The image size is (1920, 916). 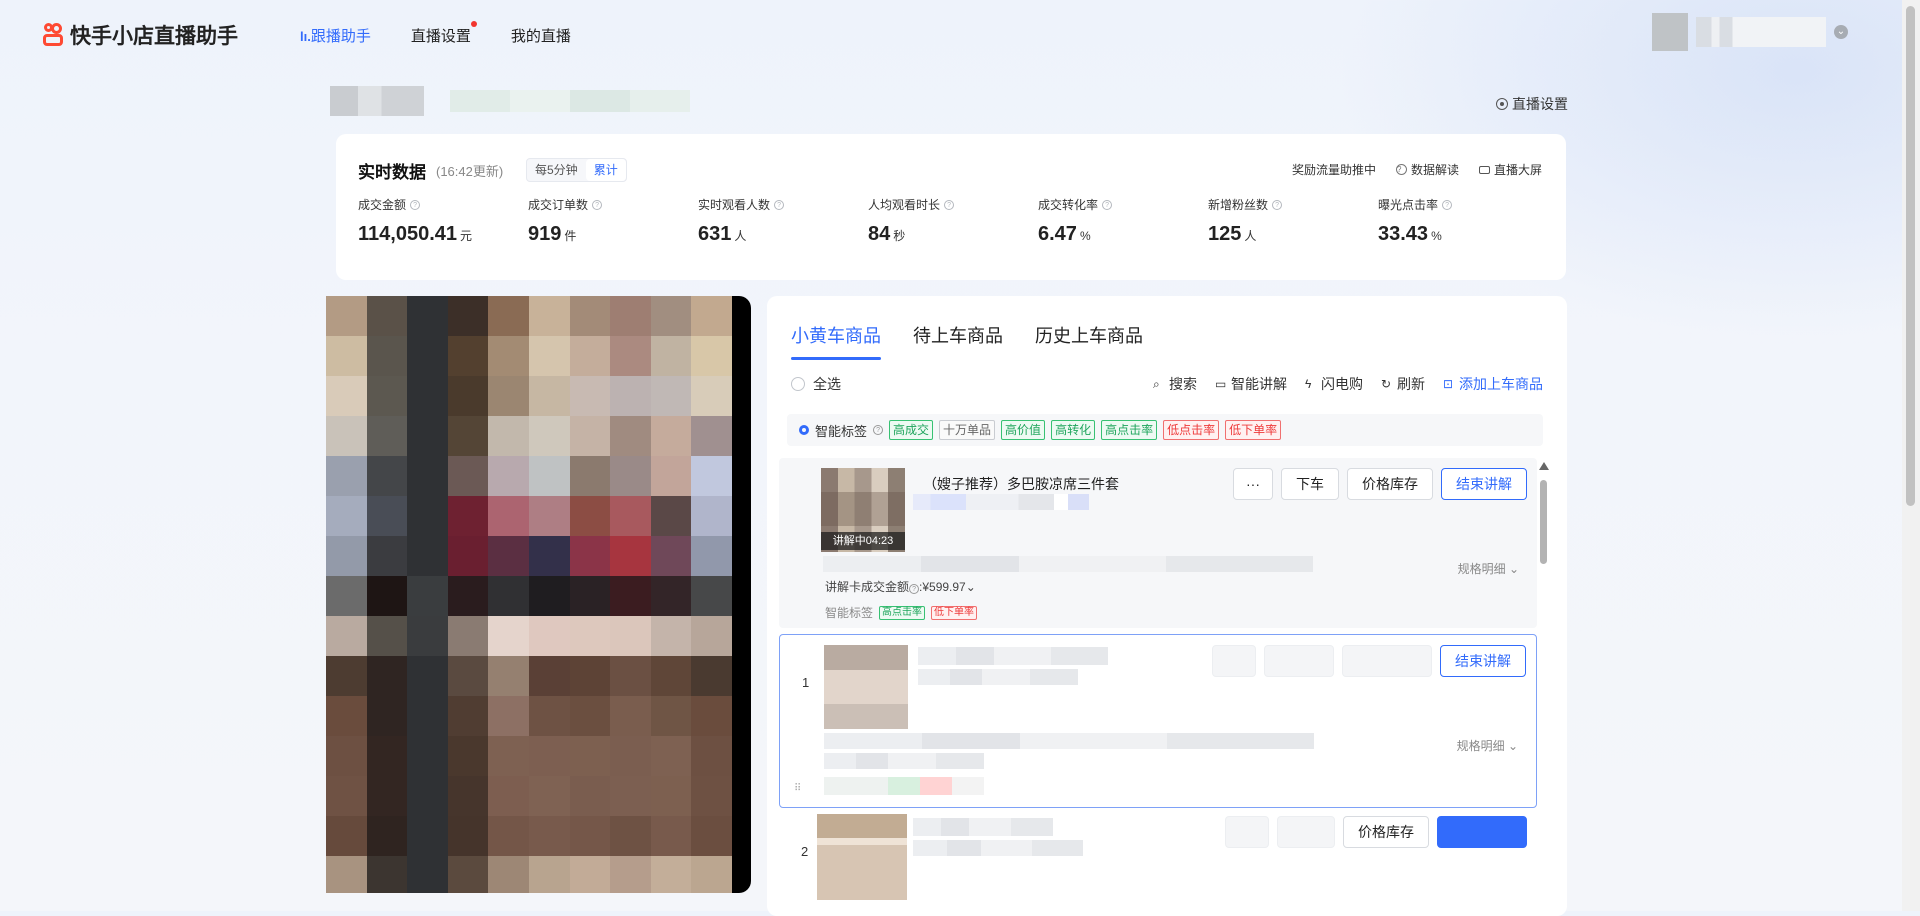 I want to click on stats-interval-switch: 每5分钟 累计, so click(x=576, y=170).